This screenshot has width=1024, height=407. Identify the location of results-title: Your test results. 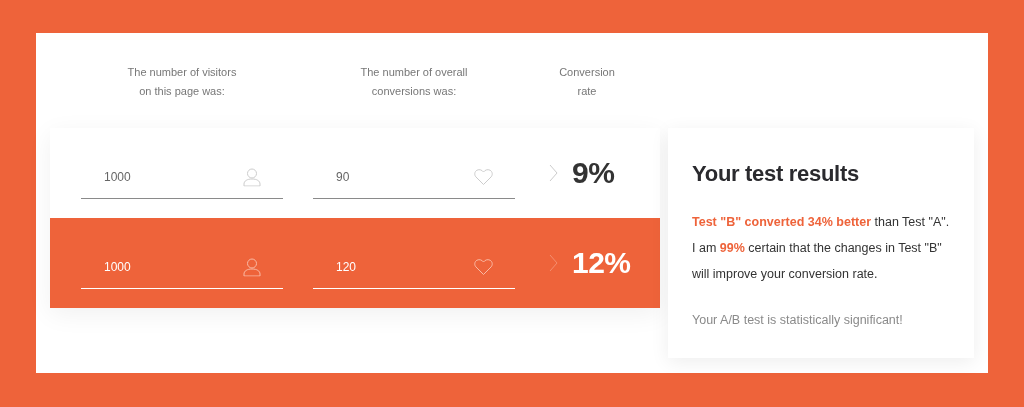
(776, 174).